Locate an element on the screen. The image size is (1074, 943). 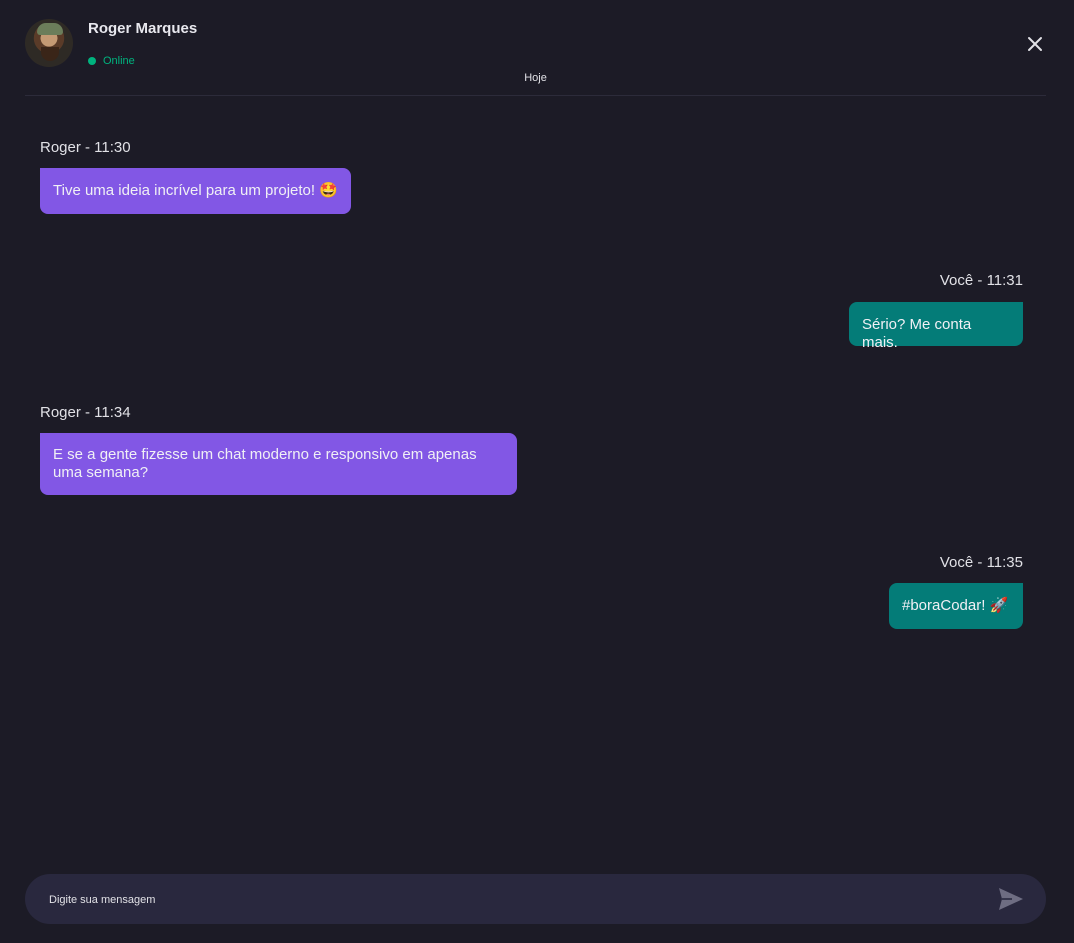
chat-header: Roger Marques Online Hoje is located at coordinates (535, 48).